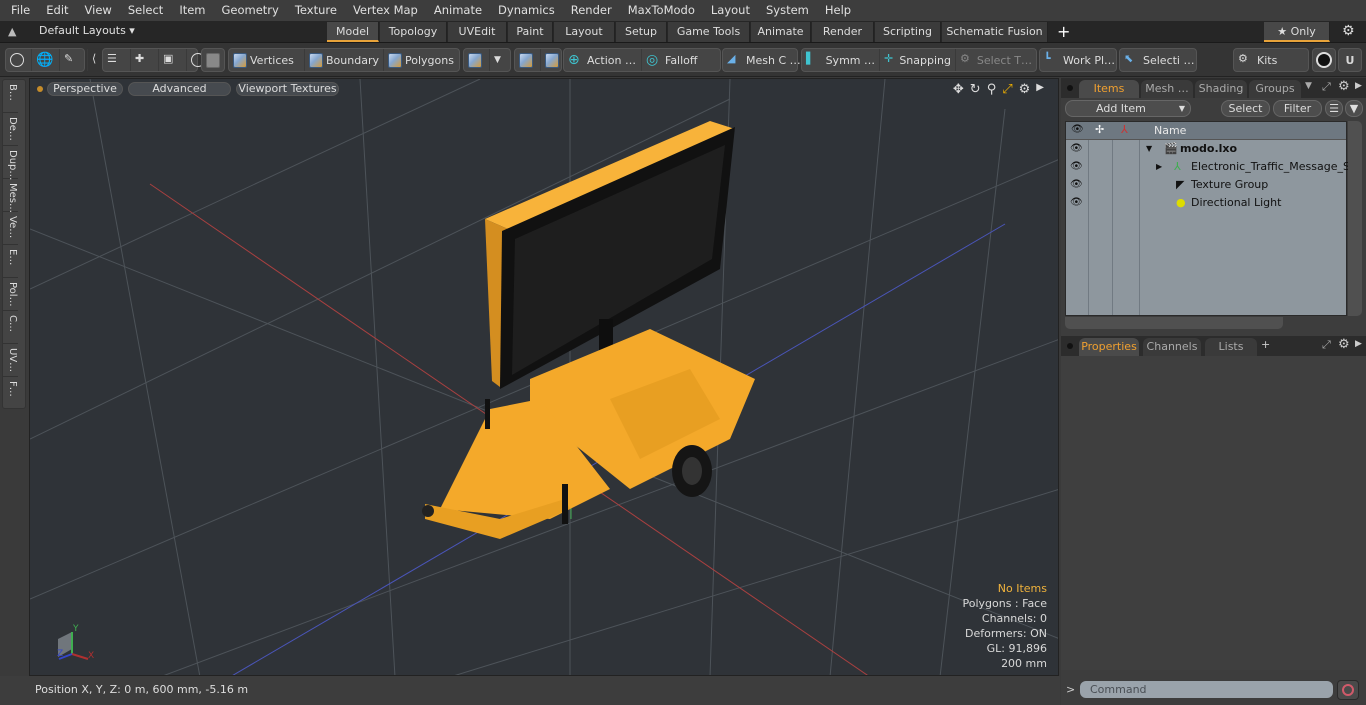 Image resolution: width=1366 pixels, height=705 pixels. Describe the element at coordinates (918, 60) in the screenshot. I see `snapping-button: ✛ Snapping` at that location.